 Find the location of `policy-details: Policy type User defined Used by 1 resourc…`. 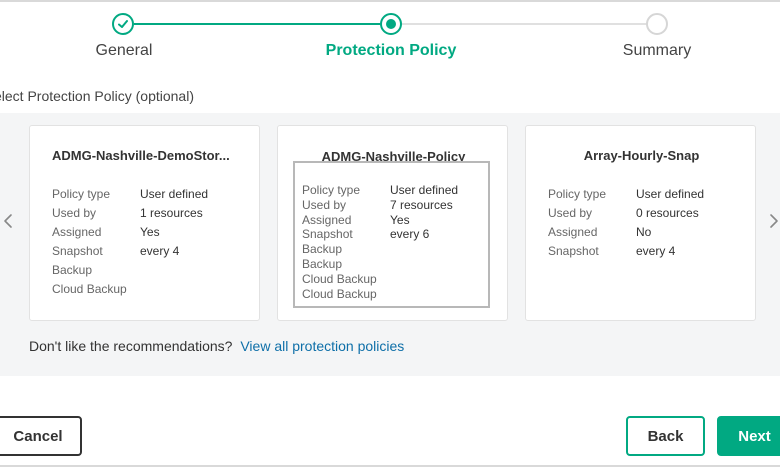

policy-details: Policy type User defined Used by 1 resourc… is located at coordinates (130, 242).